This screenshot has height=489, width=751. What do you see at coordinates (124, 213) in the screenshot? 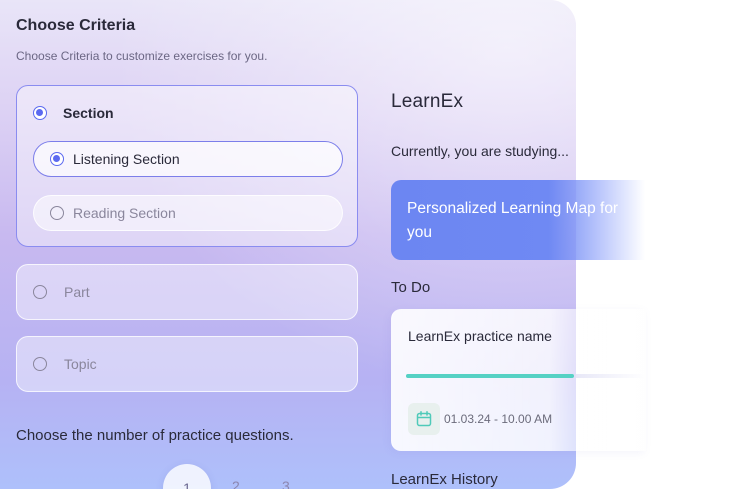
I see `reading-section-label: Reading Section` at bounding box center [124, 213].